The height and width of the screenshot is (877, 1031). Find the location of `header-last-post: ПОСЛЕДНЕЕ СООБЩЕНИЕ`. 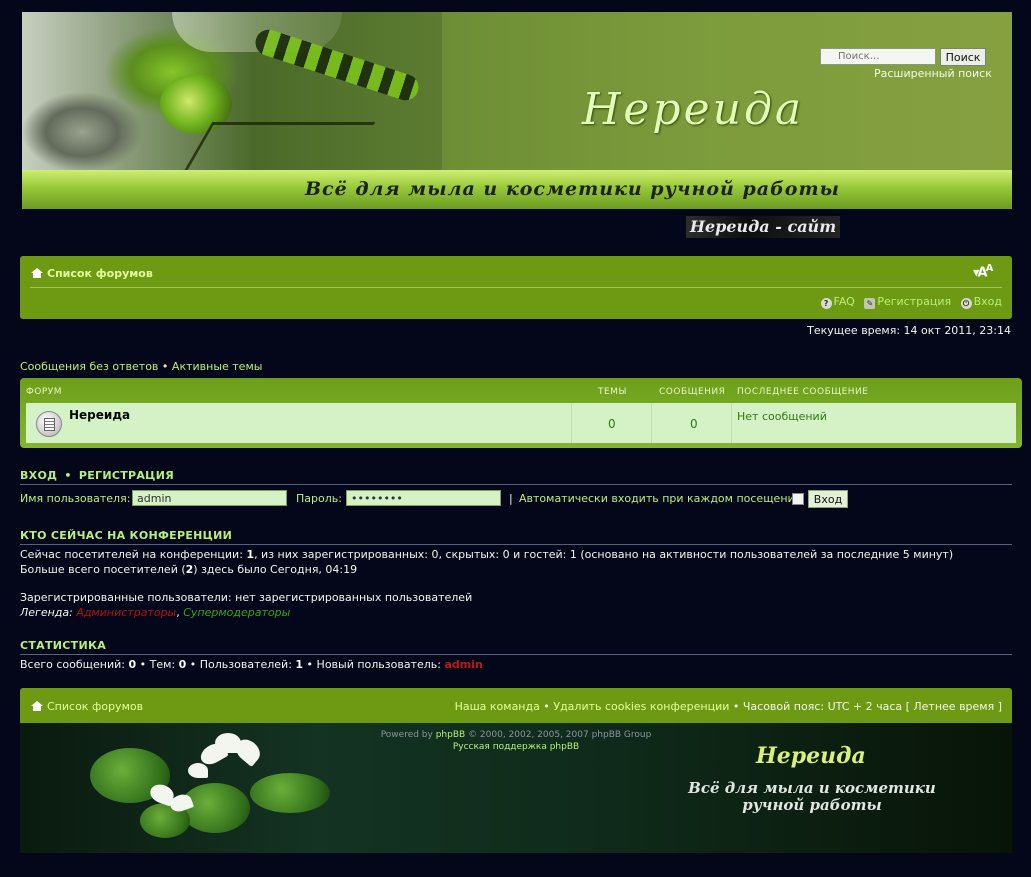

header-last-post: ПОСЛЕДНЕЕ СООБЩЕНИЕ is located at coordinates (803, 392).